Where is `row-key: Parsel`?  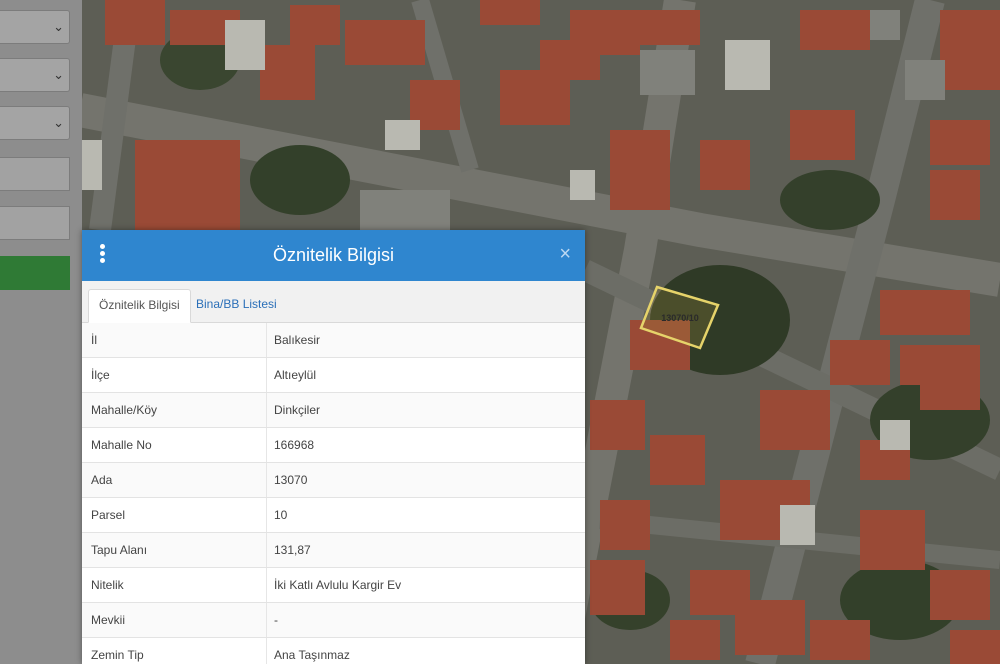
row-key: Parsel is located at coordinates (108, 515).